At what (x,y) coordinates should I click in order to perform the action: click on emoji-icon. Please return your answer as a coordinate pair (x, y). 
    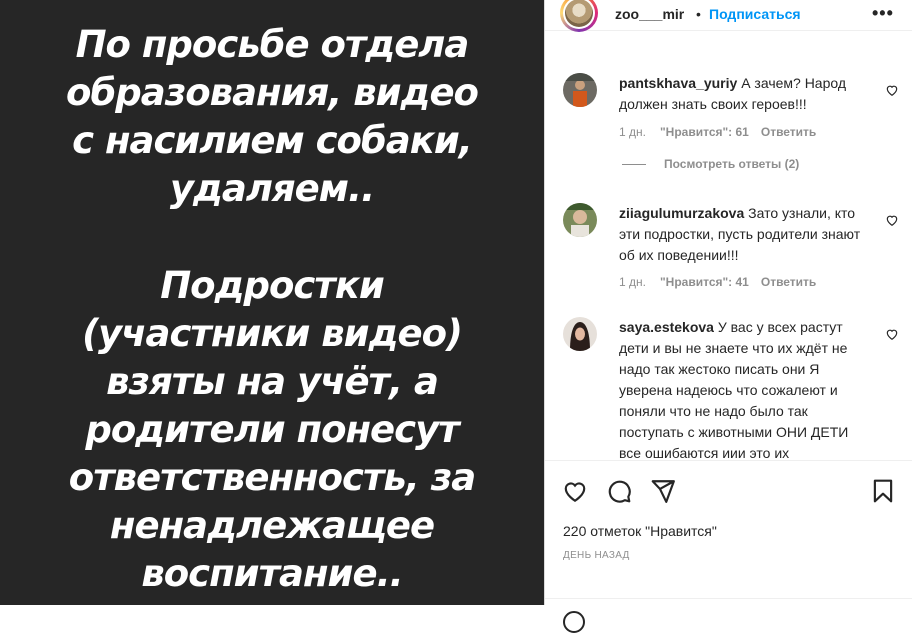
    Looking at the image, I should click on (574, 622).